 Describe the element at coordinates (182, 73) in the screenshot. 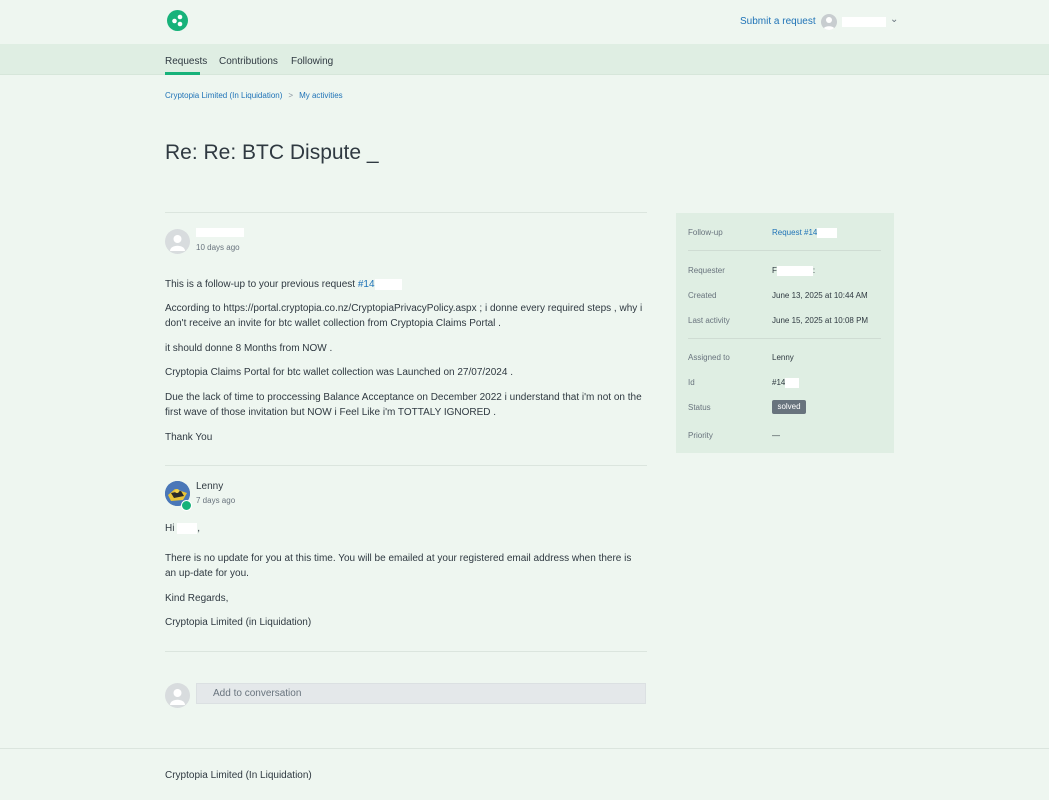

I see `active-tab-indicator` at that location.